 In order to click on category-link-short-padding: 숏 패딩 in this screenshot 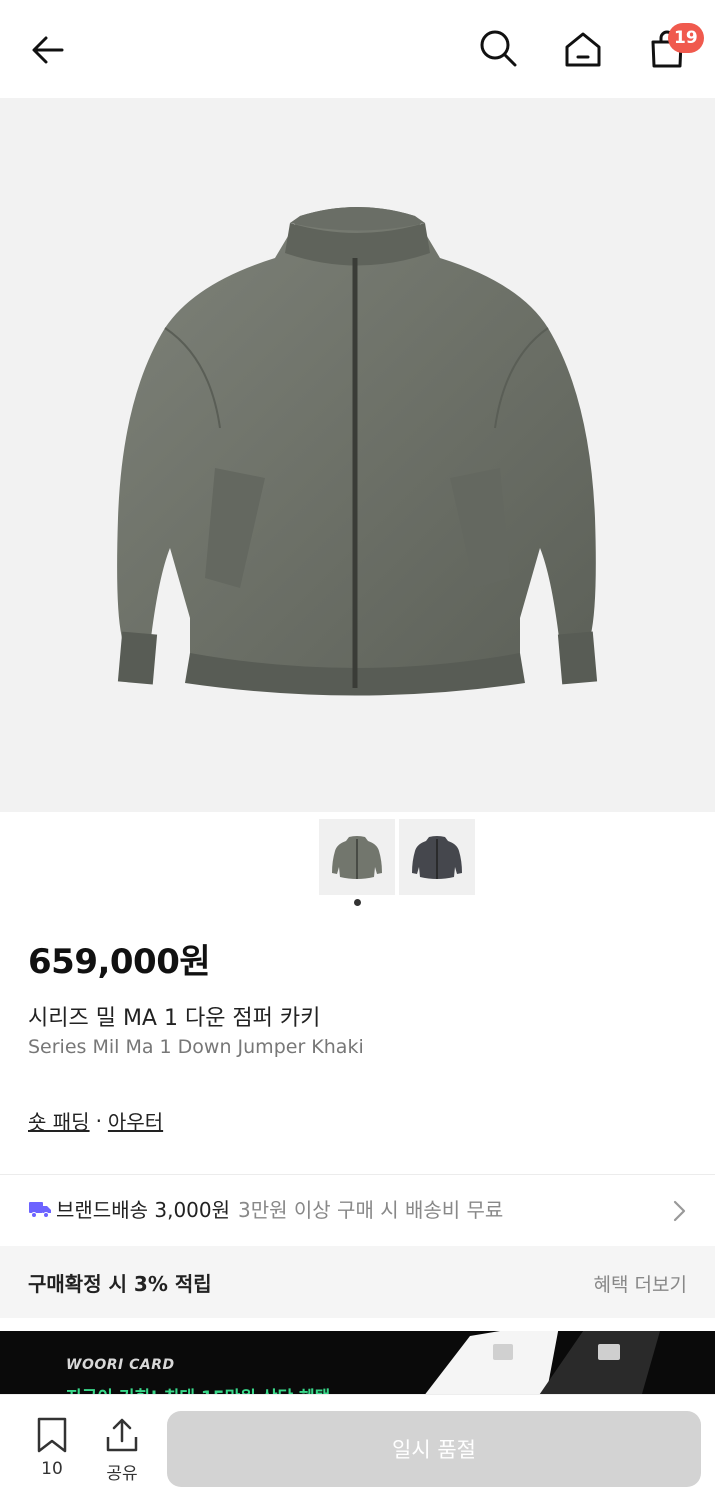, I will do `click(59, 1120)`.